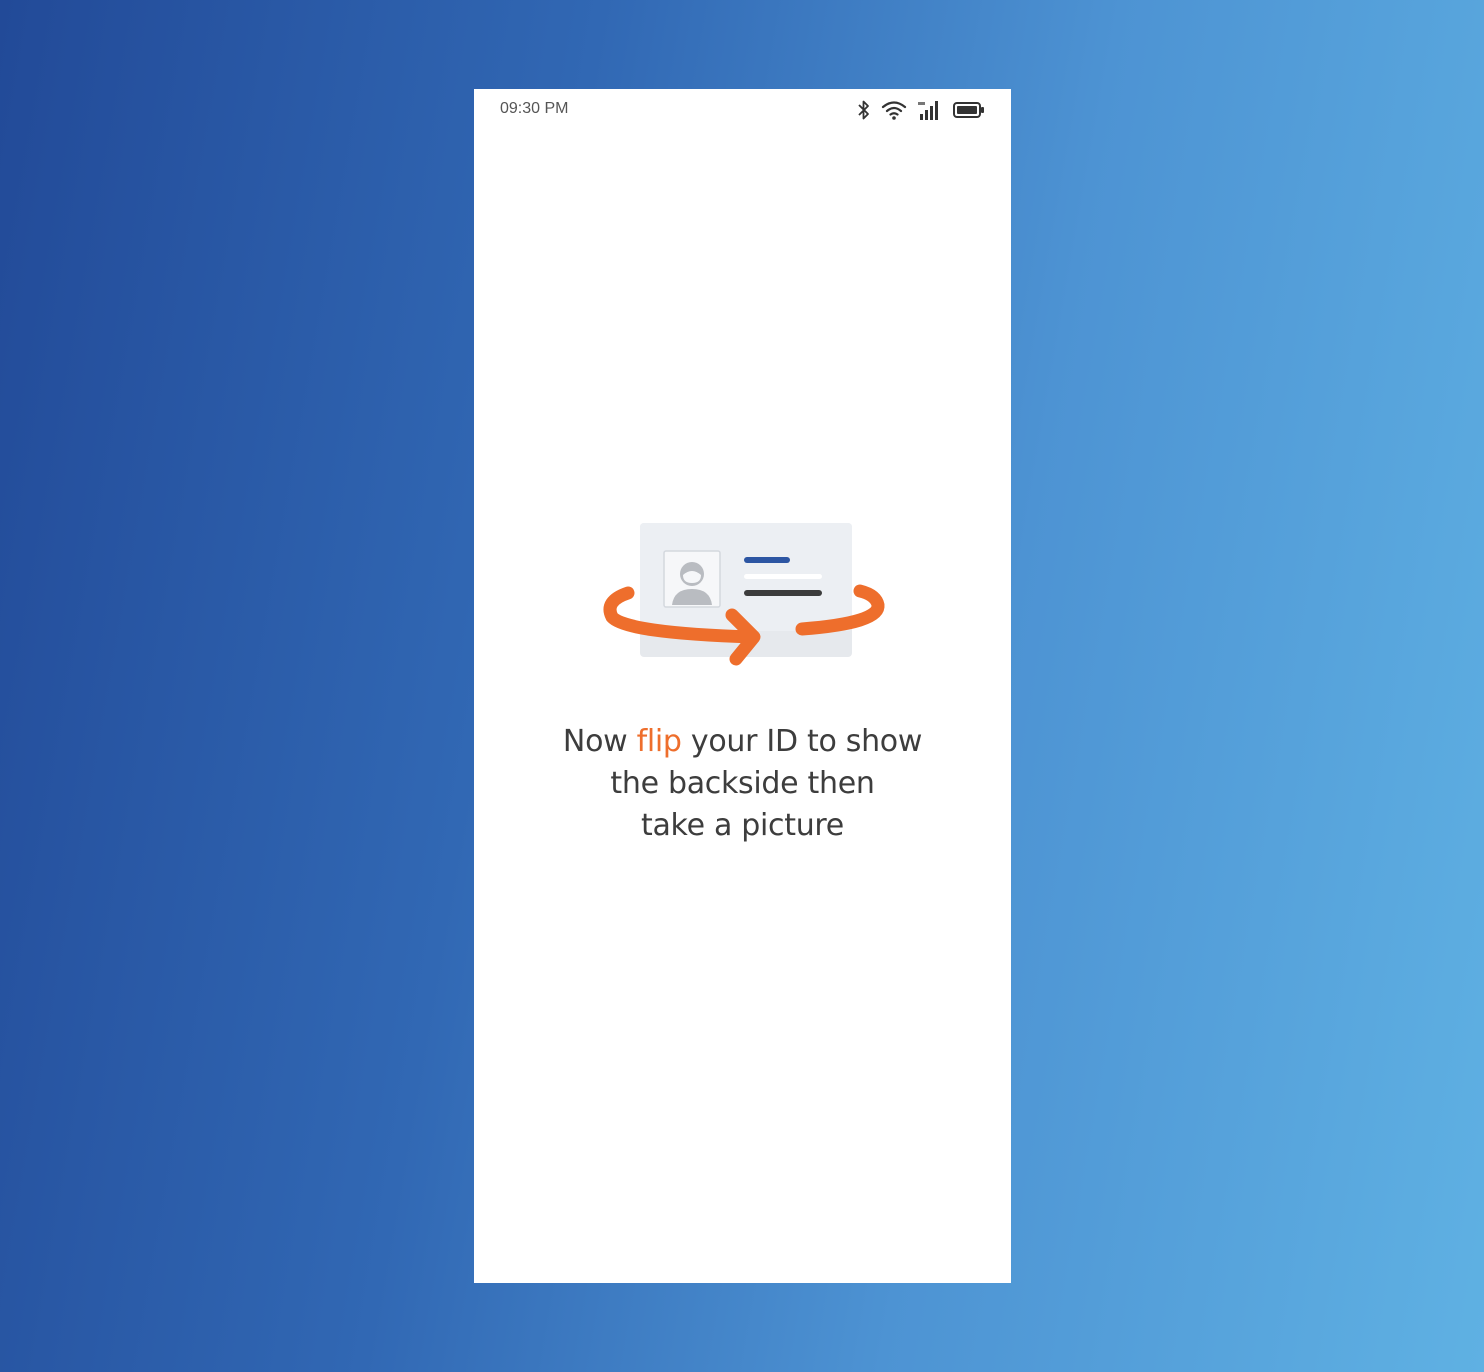 The image size is (1484, 1372). What do you see at coordinates (783, 593) in the screenshot?
I see `card-line-dark` at bounding box center [783, 593].